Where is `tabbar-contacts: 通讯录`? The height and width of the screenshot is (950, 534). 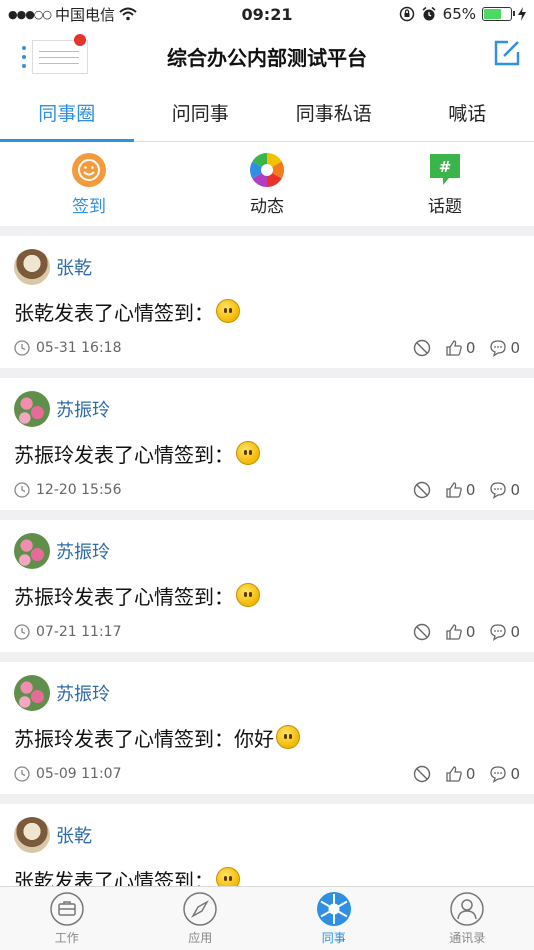
tabbar-contacts: 通讯录 is located at coordinates (467, 918).